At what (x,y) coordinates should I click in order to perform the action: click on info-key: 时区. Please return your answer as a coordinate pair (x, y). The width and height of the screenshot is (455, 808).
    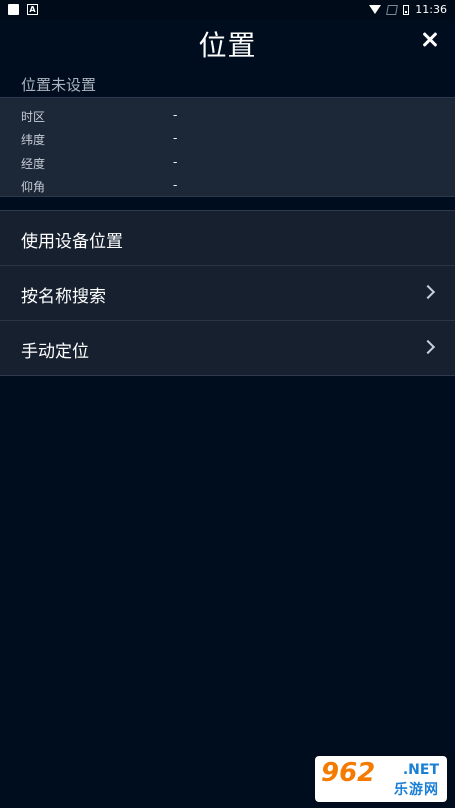
    Looking at the image, I should click on (33, 117).